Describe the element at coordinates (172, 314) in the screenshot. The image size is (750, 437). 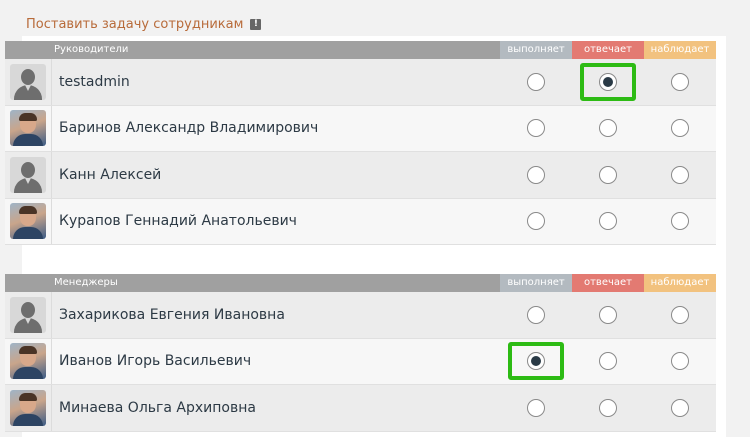
I see `person-name: Захарикова Евгения Ивановна` at that location.